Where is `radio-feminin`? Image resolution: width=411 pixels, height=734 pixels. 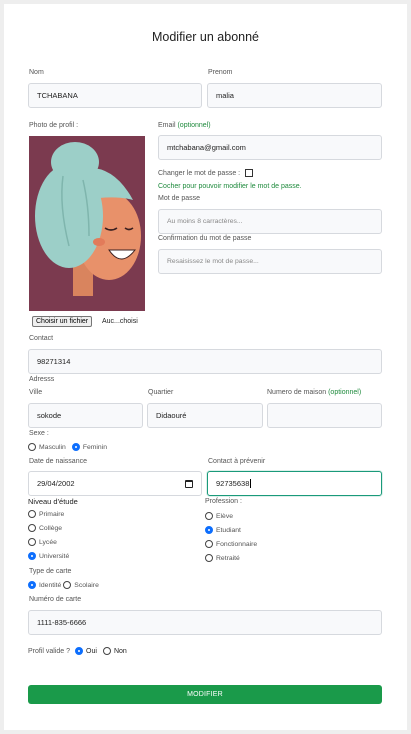
radio-feminin is located at coordinates (75, 447).